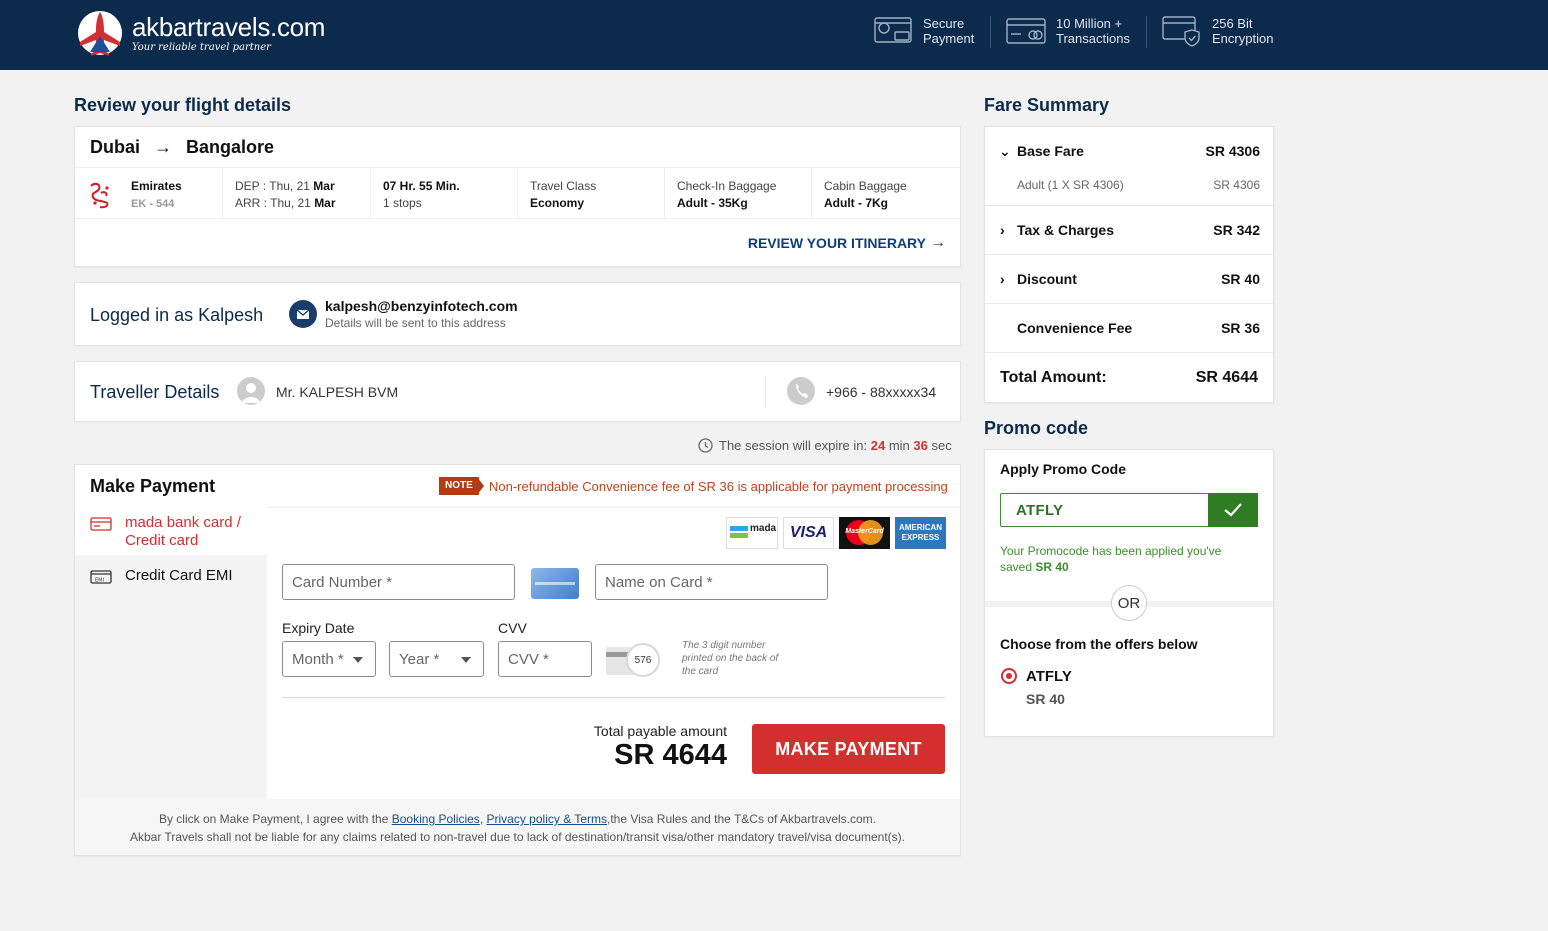 The image size is (1548, 931). What do you see at coordinates (1049, 676) in the screenshot?
I see `offer-code: ATFLY` at bounding box center [1049, 676].